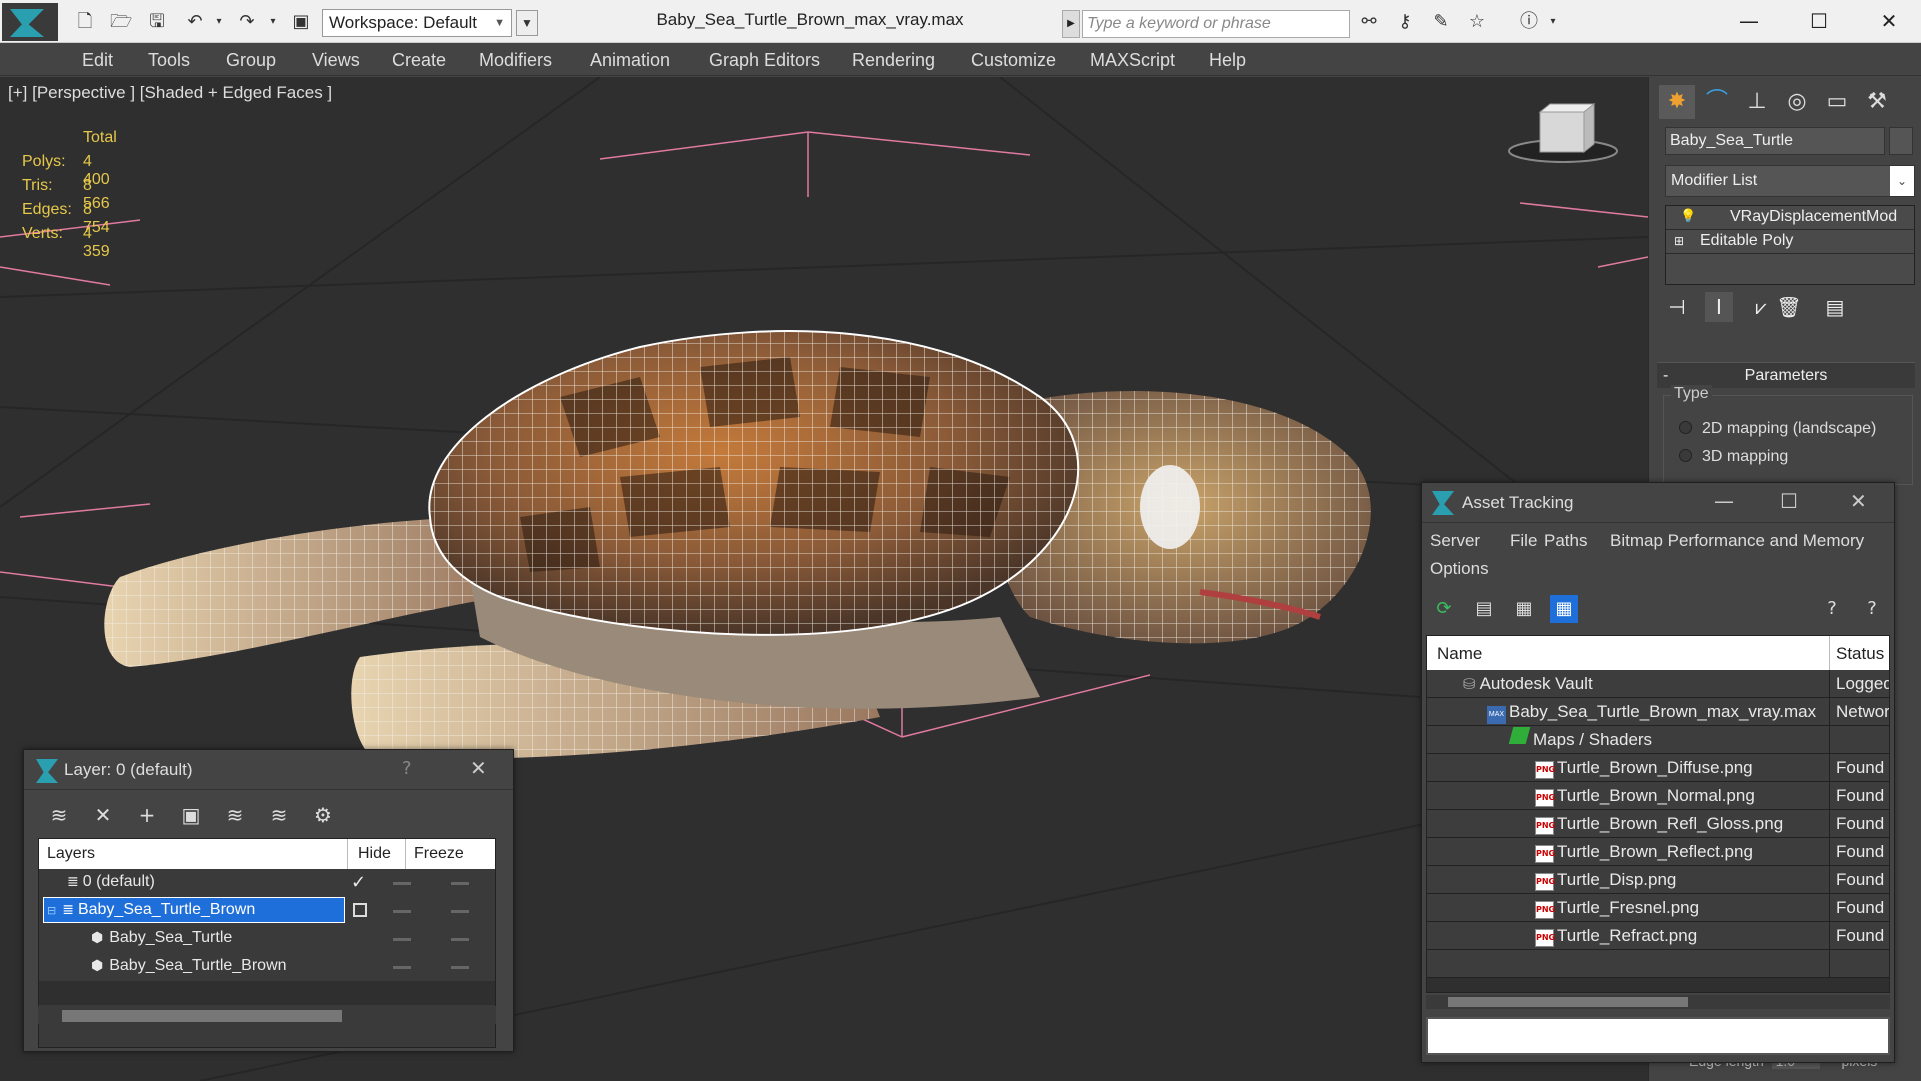  What do you see at coordinates (1523, 541) in the screenshot?
I see `menu-file: File` at bounding box center [1523, 541].